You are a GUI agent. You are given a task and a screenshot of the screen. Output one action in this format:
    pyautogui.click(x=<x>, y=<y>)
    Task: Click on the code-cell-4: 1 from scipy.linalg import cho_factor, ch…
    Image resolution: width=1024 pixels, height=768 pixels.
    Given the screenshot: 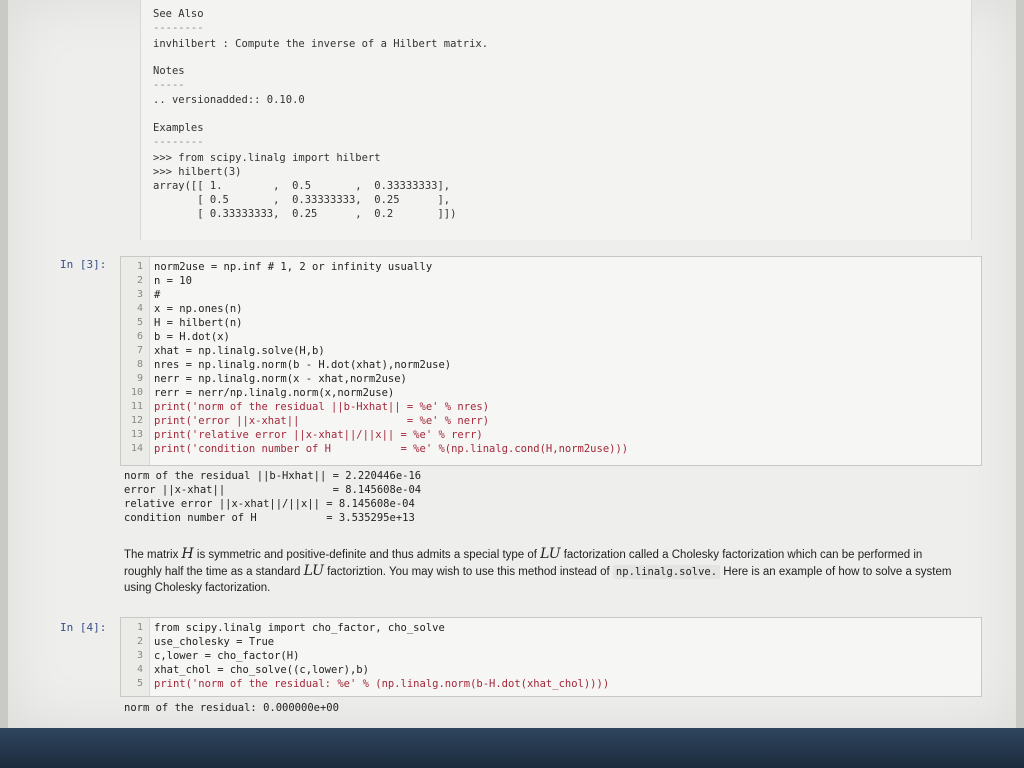 What is the action you would take?
    pyautogui.click(x=551, y=657)
    